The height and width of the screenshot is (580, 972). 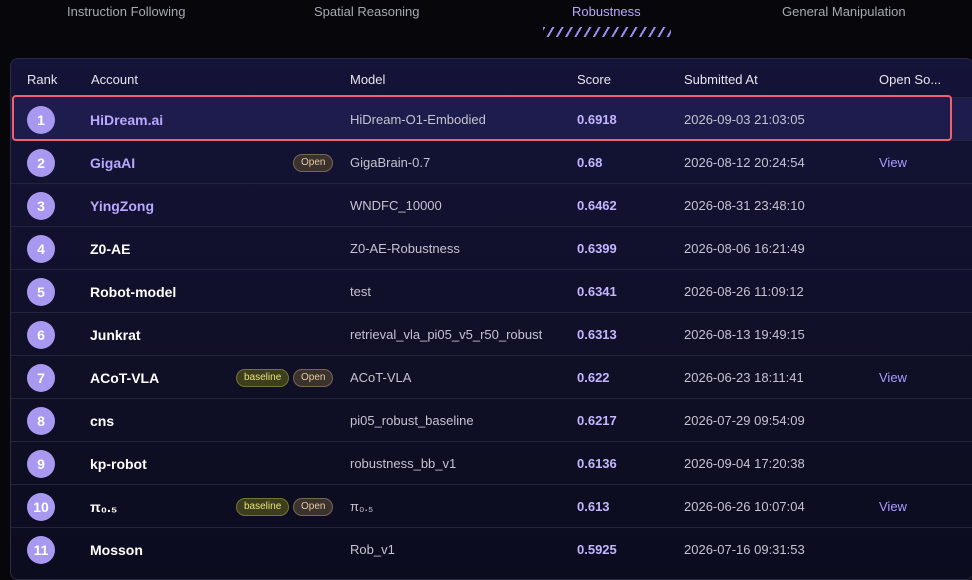 What do you see at coordinates (110, 249) in the screenshot?
I see `account-name: Z0-AE` at bounding box center [110, 249].